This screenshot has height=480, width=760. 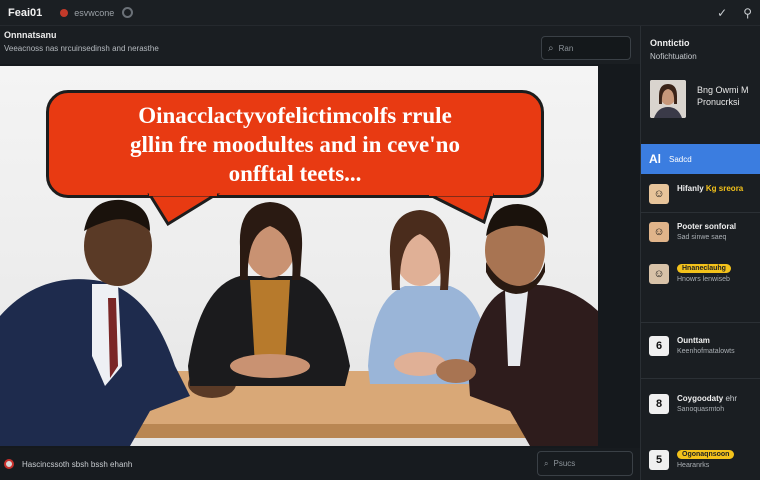 What do you see at coordinates (94, 12) in the screenshot?
I see `app-subtitle: esvwcone` at bounding box center [94, 12].